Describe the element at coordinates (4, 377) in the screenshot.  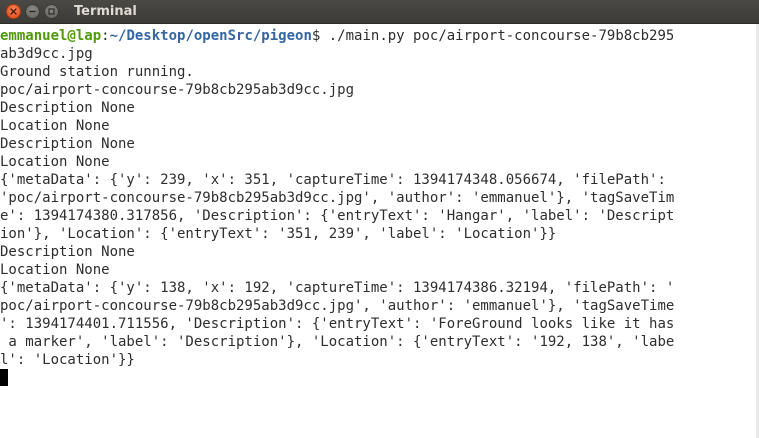
I see `text-cursor` at that location.